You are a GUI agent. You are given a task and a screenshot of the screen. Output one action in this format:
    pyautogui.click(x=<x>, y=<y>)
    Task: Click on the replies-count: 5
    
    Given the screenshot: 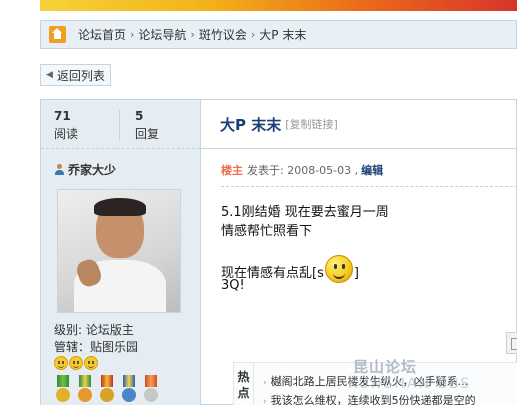 What is the action you would take?
    pyautogui.click(x=139, y=116)
    